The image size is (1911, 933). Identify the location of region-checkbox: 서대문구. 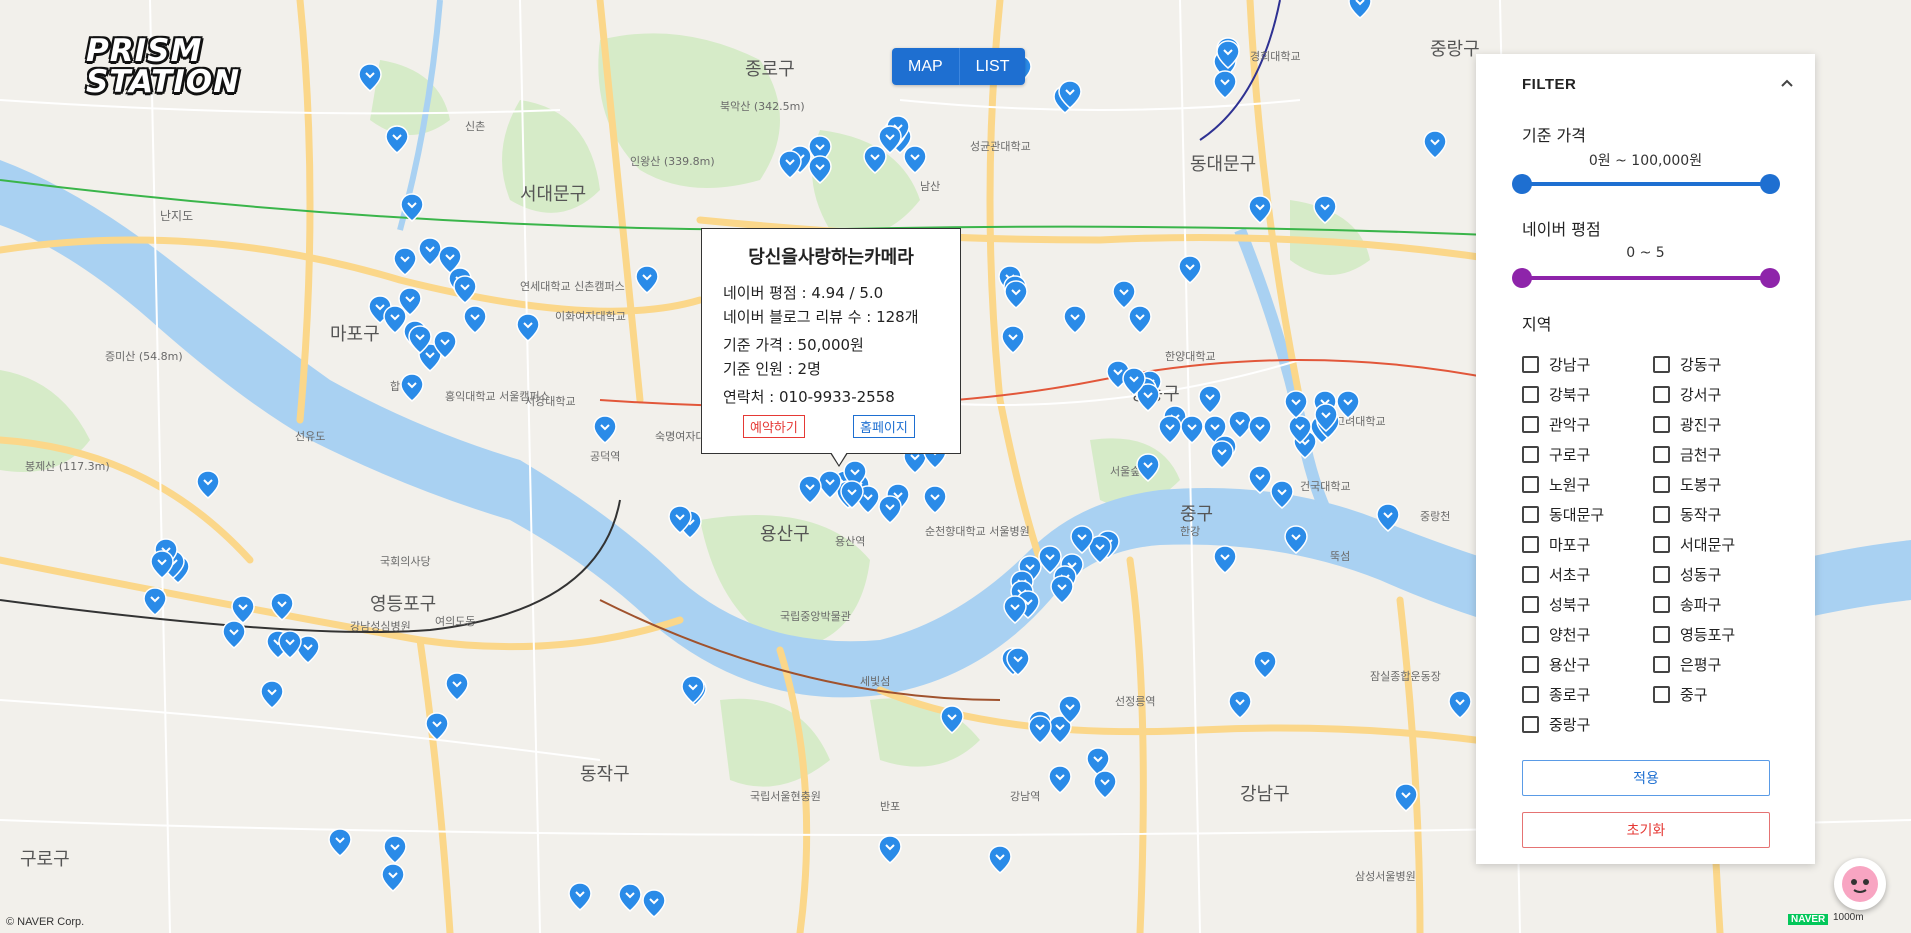
(1694, 544).